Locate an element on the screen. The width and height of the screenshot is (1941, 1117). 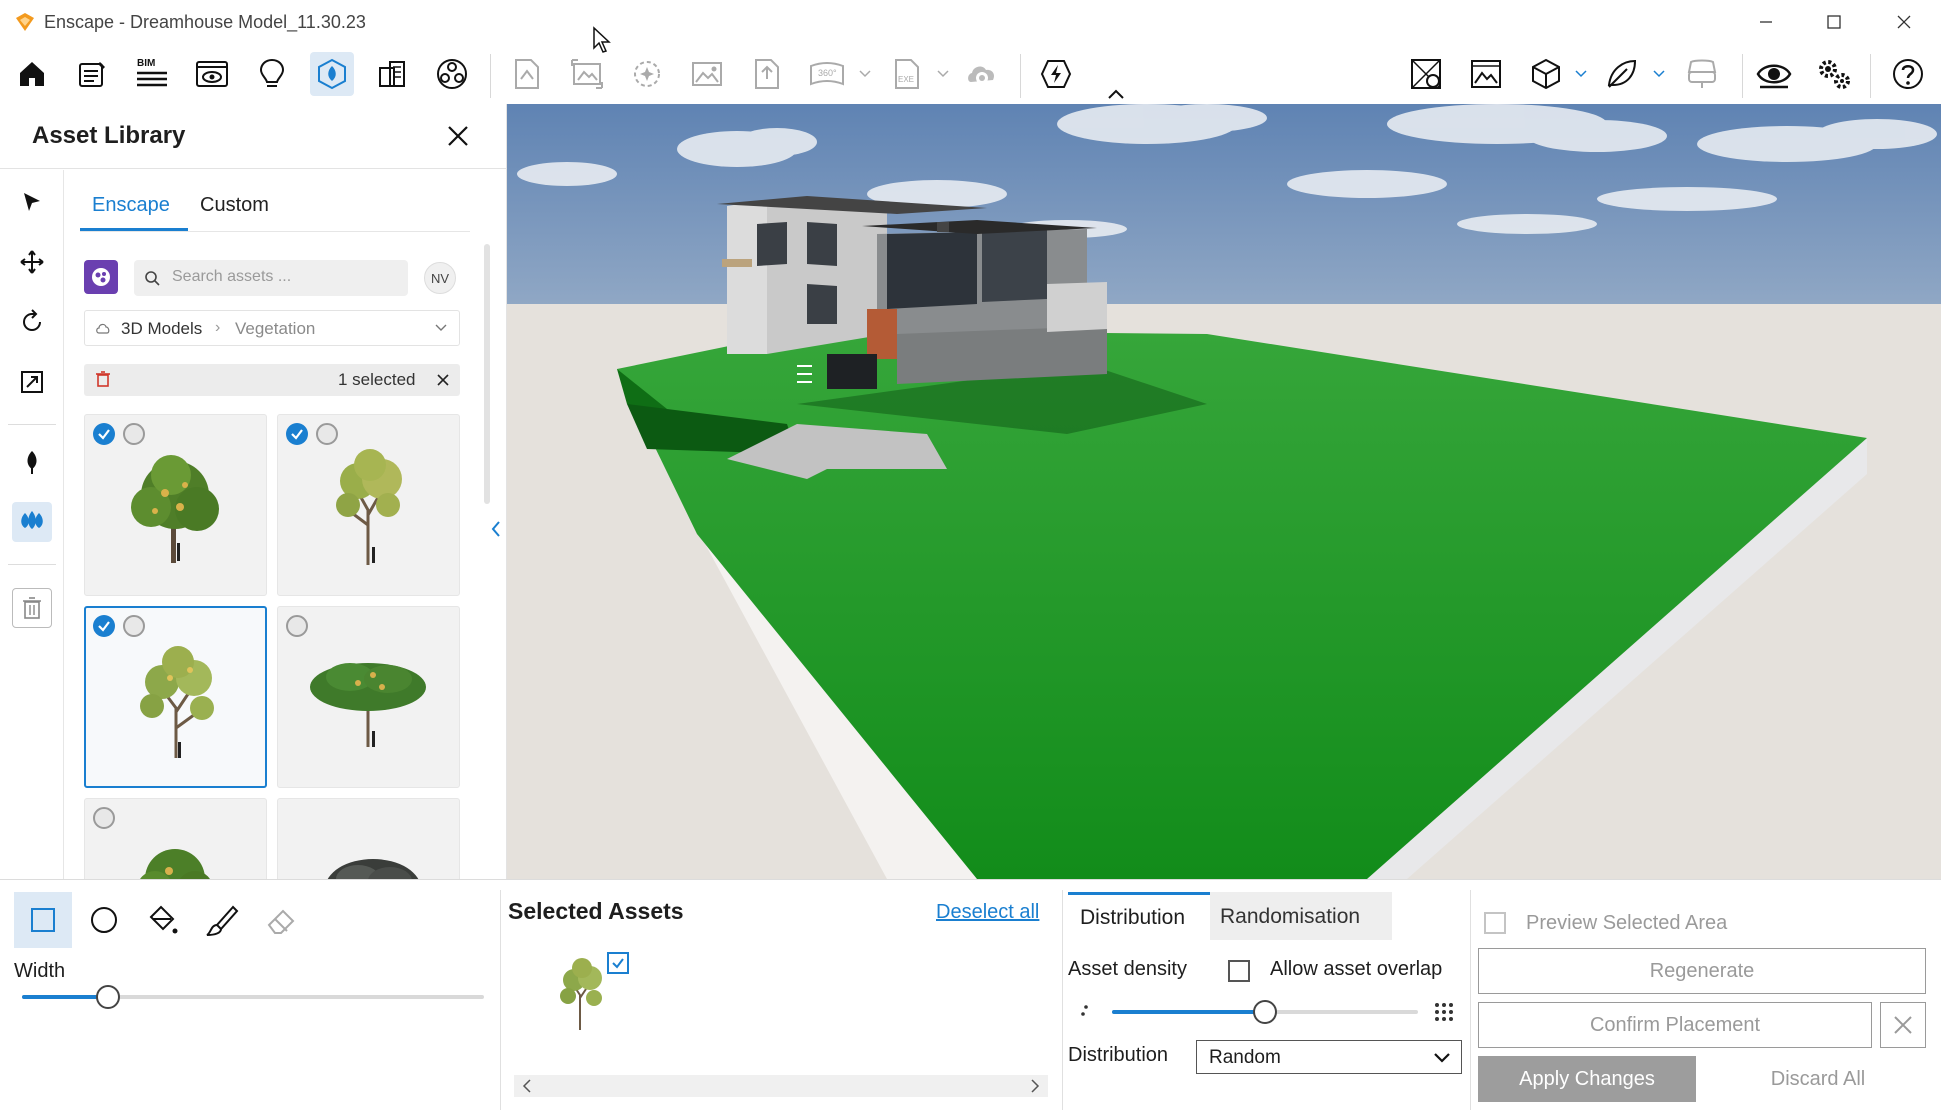
export-file-icon is located at coordinates (767, 74).